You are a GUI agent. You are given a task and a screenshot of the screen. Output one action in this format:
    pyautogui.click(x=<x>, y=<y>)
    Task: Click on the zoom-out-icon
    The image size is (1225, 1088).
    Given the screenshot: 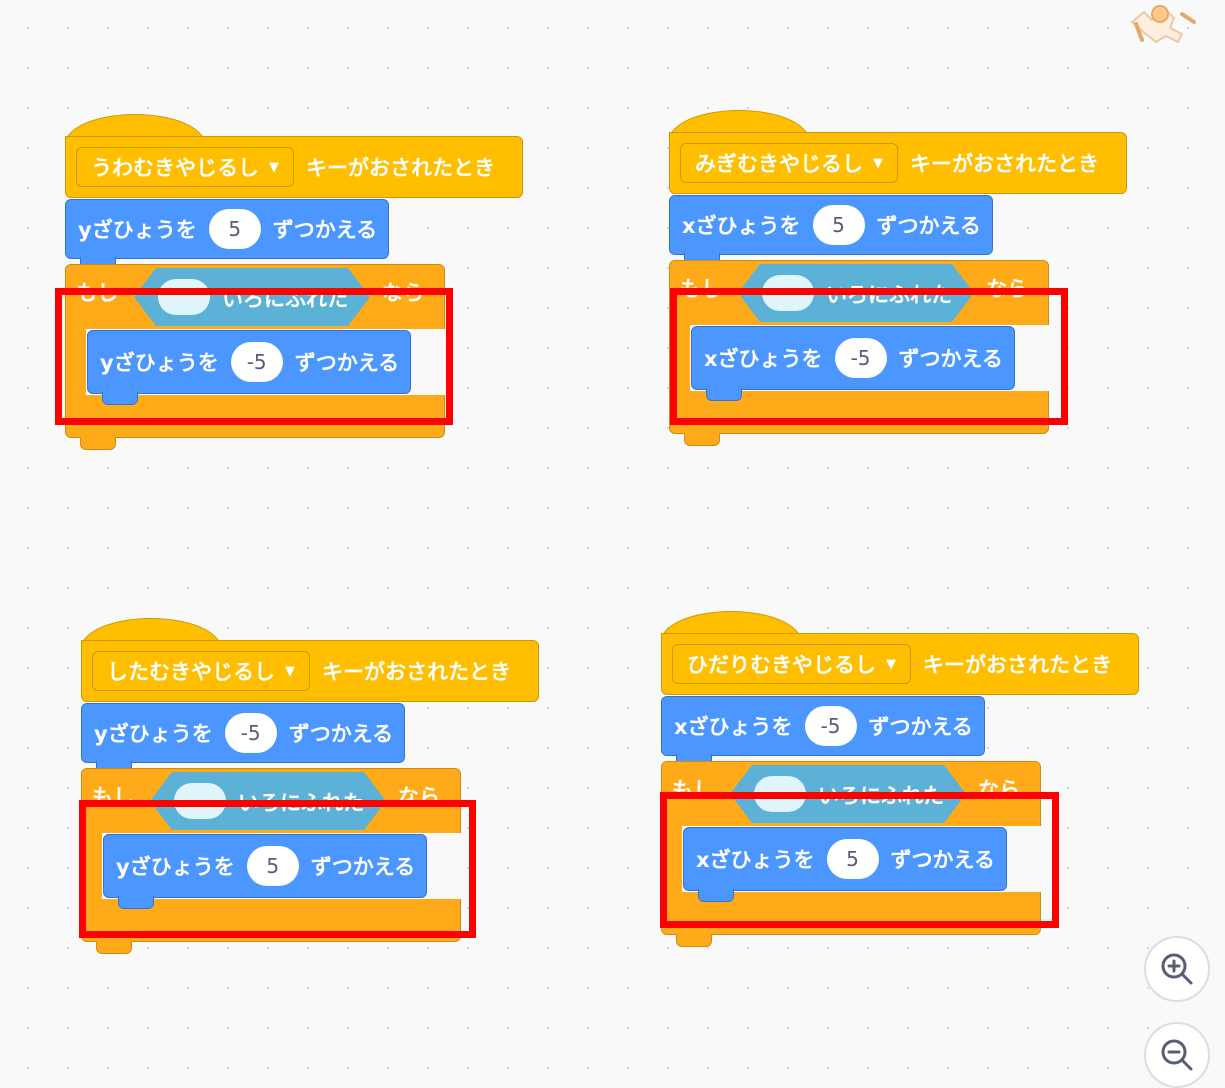 What is the action you would take?
    pyautogui.click(x=1177, y=1055)
    